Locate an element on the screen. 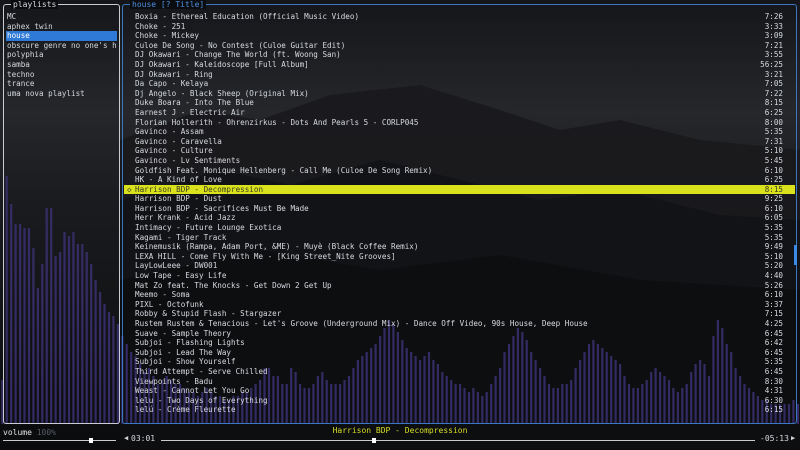  track-row-playing: ◇ Harrison BDP - Decompression 8:15 is located at coordinates (459, 189).